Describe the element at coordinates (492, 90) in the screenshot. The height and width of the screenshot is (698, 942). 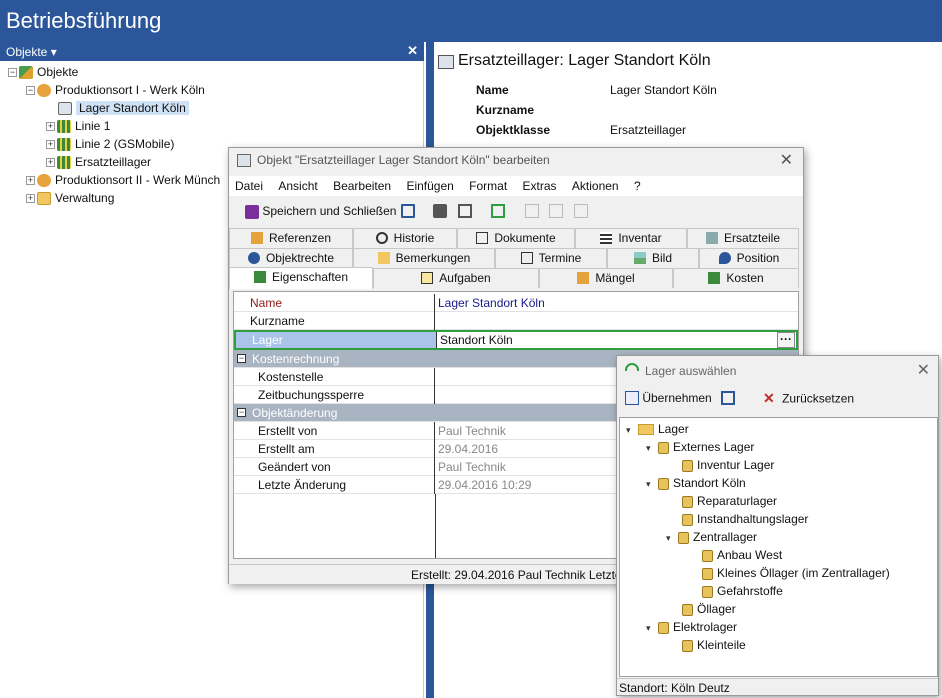
I see `field-label-name: Name` at that location.